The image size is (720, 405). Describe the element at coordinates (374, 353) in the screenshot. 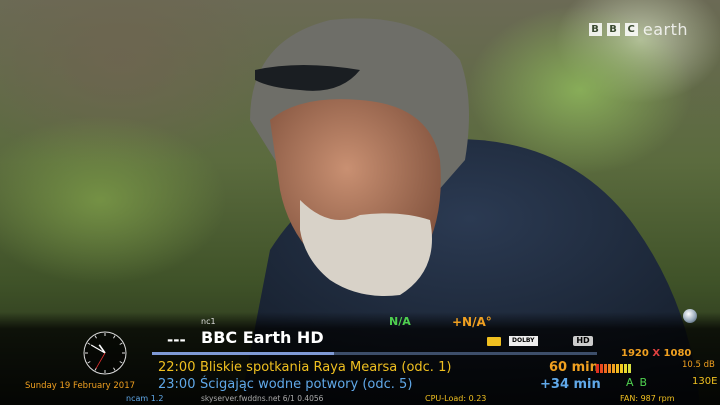

I see `event-progress-bar` at that location.